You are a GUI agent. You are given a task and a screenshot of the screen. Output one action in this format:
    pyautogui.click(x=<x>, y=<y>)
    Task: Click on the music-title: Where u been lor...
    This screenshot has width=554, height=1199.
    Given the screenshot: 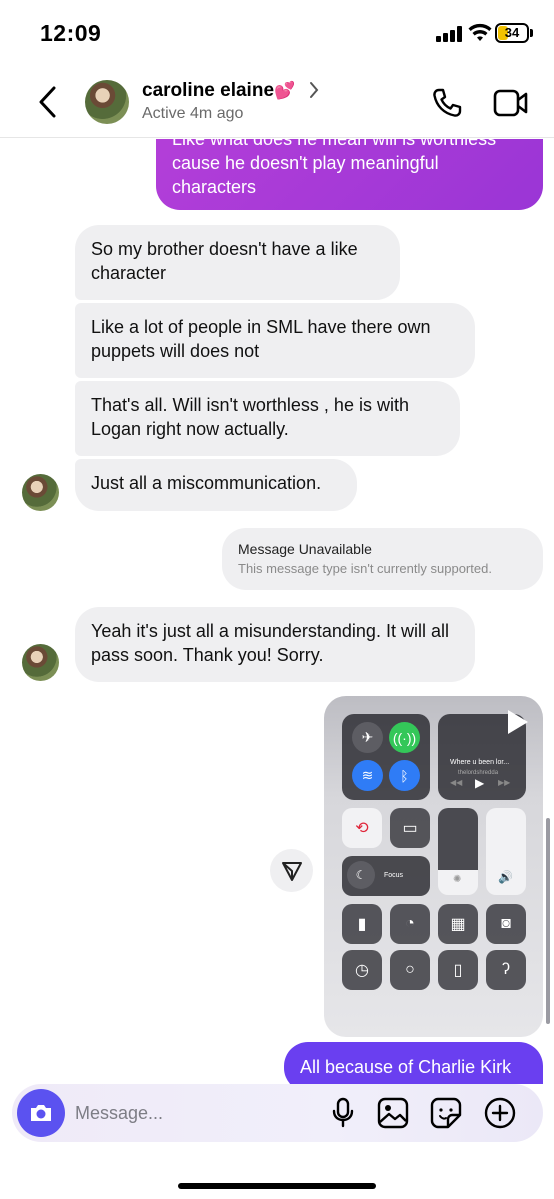 What is the action you would take?
    pyautogui.click(x=480, y=762)
    